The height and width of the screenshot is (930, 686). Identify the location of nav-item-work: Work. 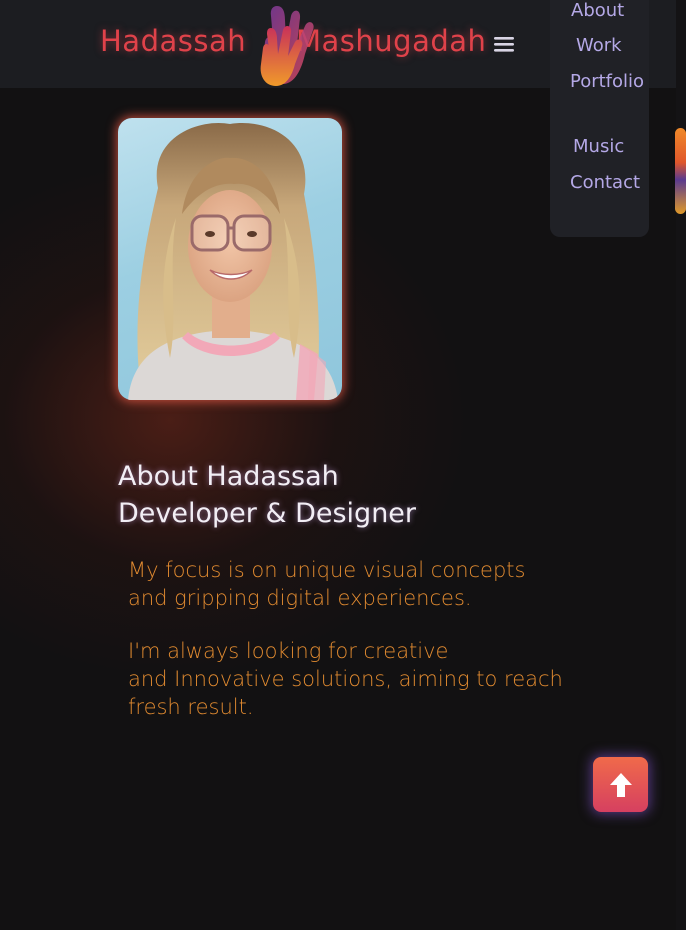
(599, 45).